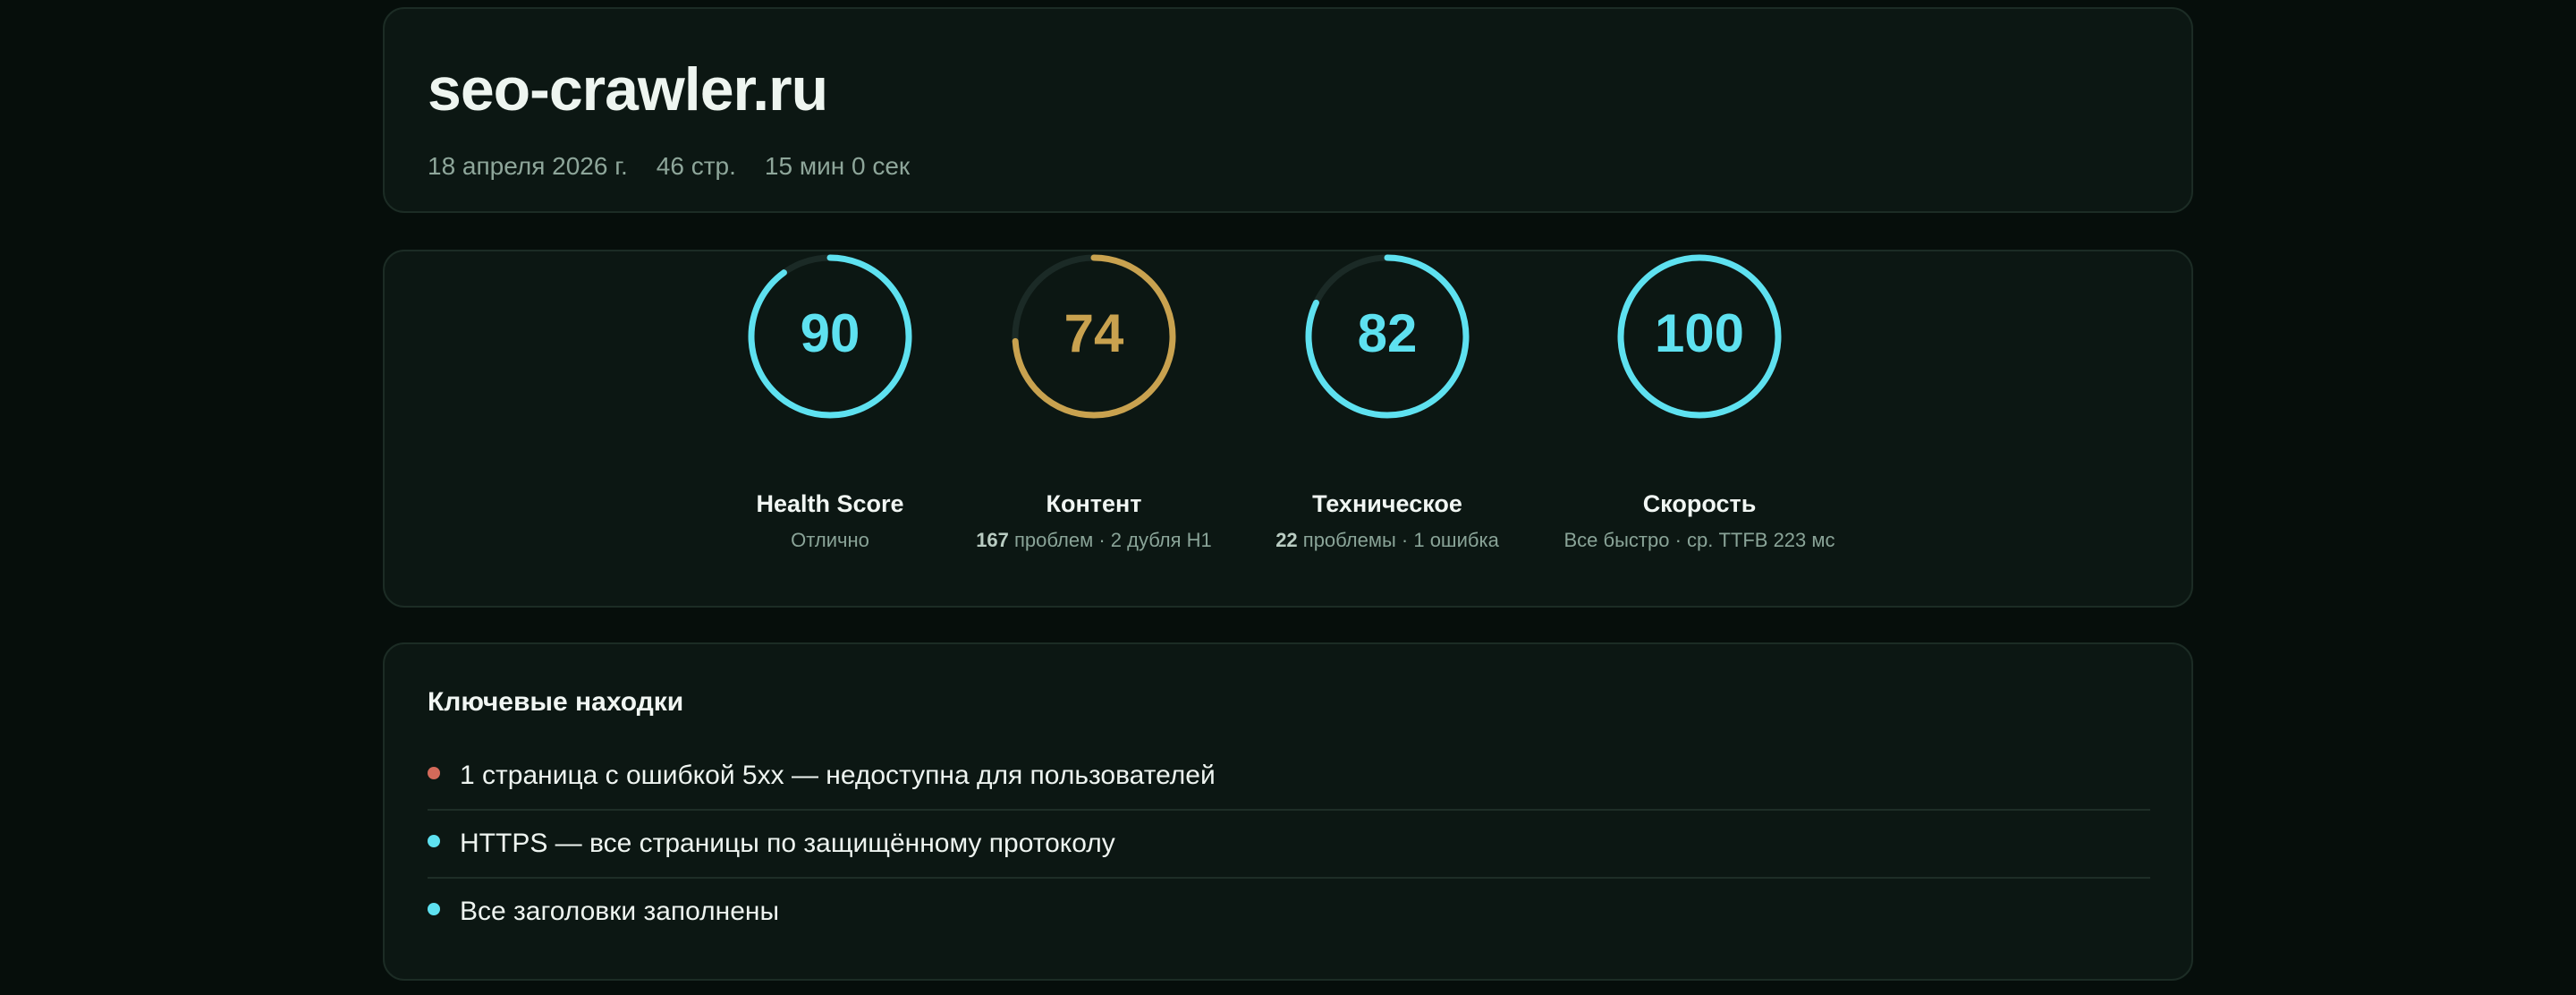  I want to click on site-title: seo-crawler.ru, so click(628, 89).